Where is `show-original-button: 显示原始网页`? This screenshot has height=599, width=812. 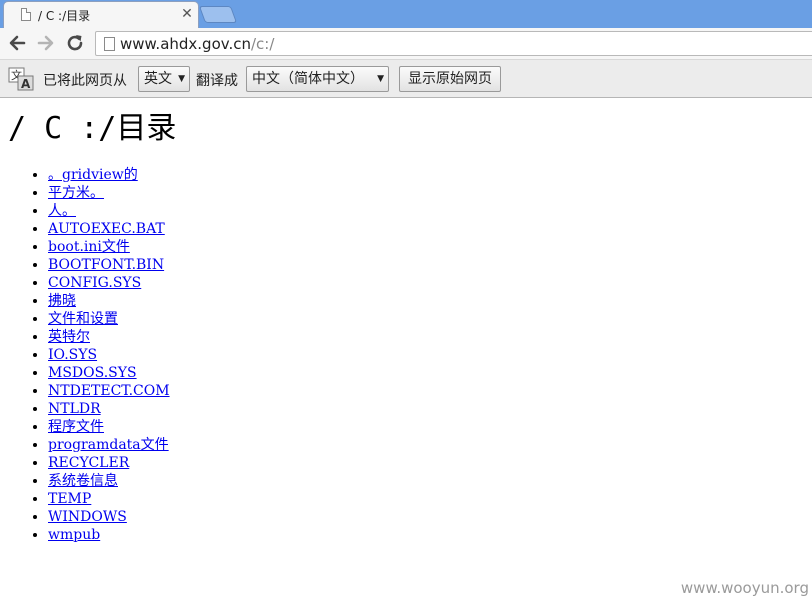 show-original-button: 显示原始网页 is located at coordinates (450, 79).